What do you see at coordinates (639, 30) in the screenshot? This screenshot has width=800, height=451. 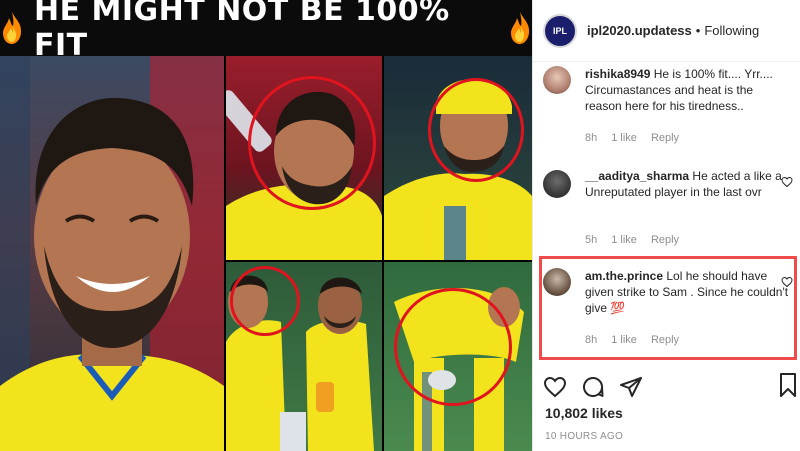 I see `account-name: ipl2020.updatess` at bounding box center [639, 30].